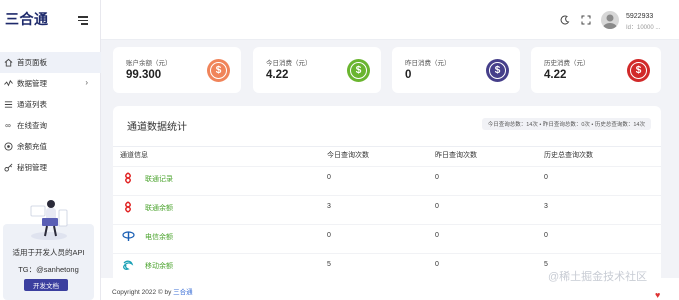 This screenshot has width=679, height=300. What do you see at coordinates (50, 83) in the screenshot?
I see `sidebar-item-data-management: 数据管理 ›` at bounding box center [50, 83].